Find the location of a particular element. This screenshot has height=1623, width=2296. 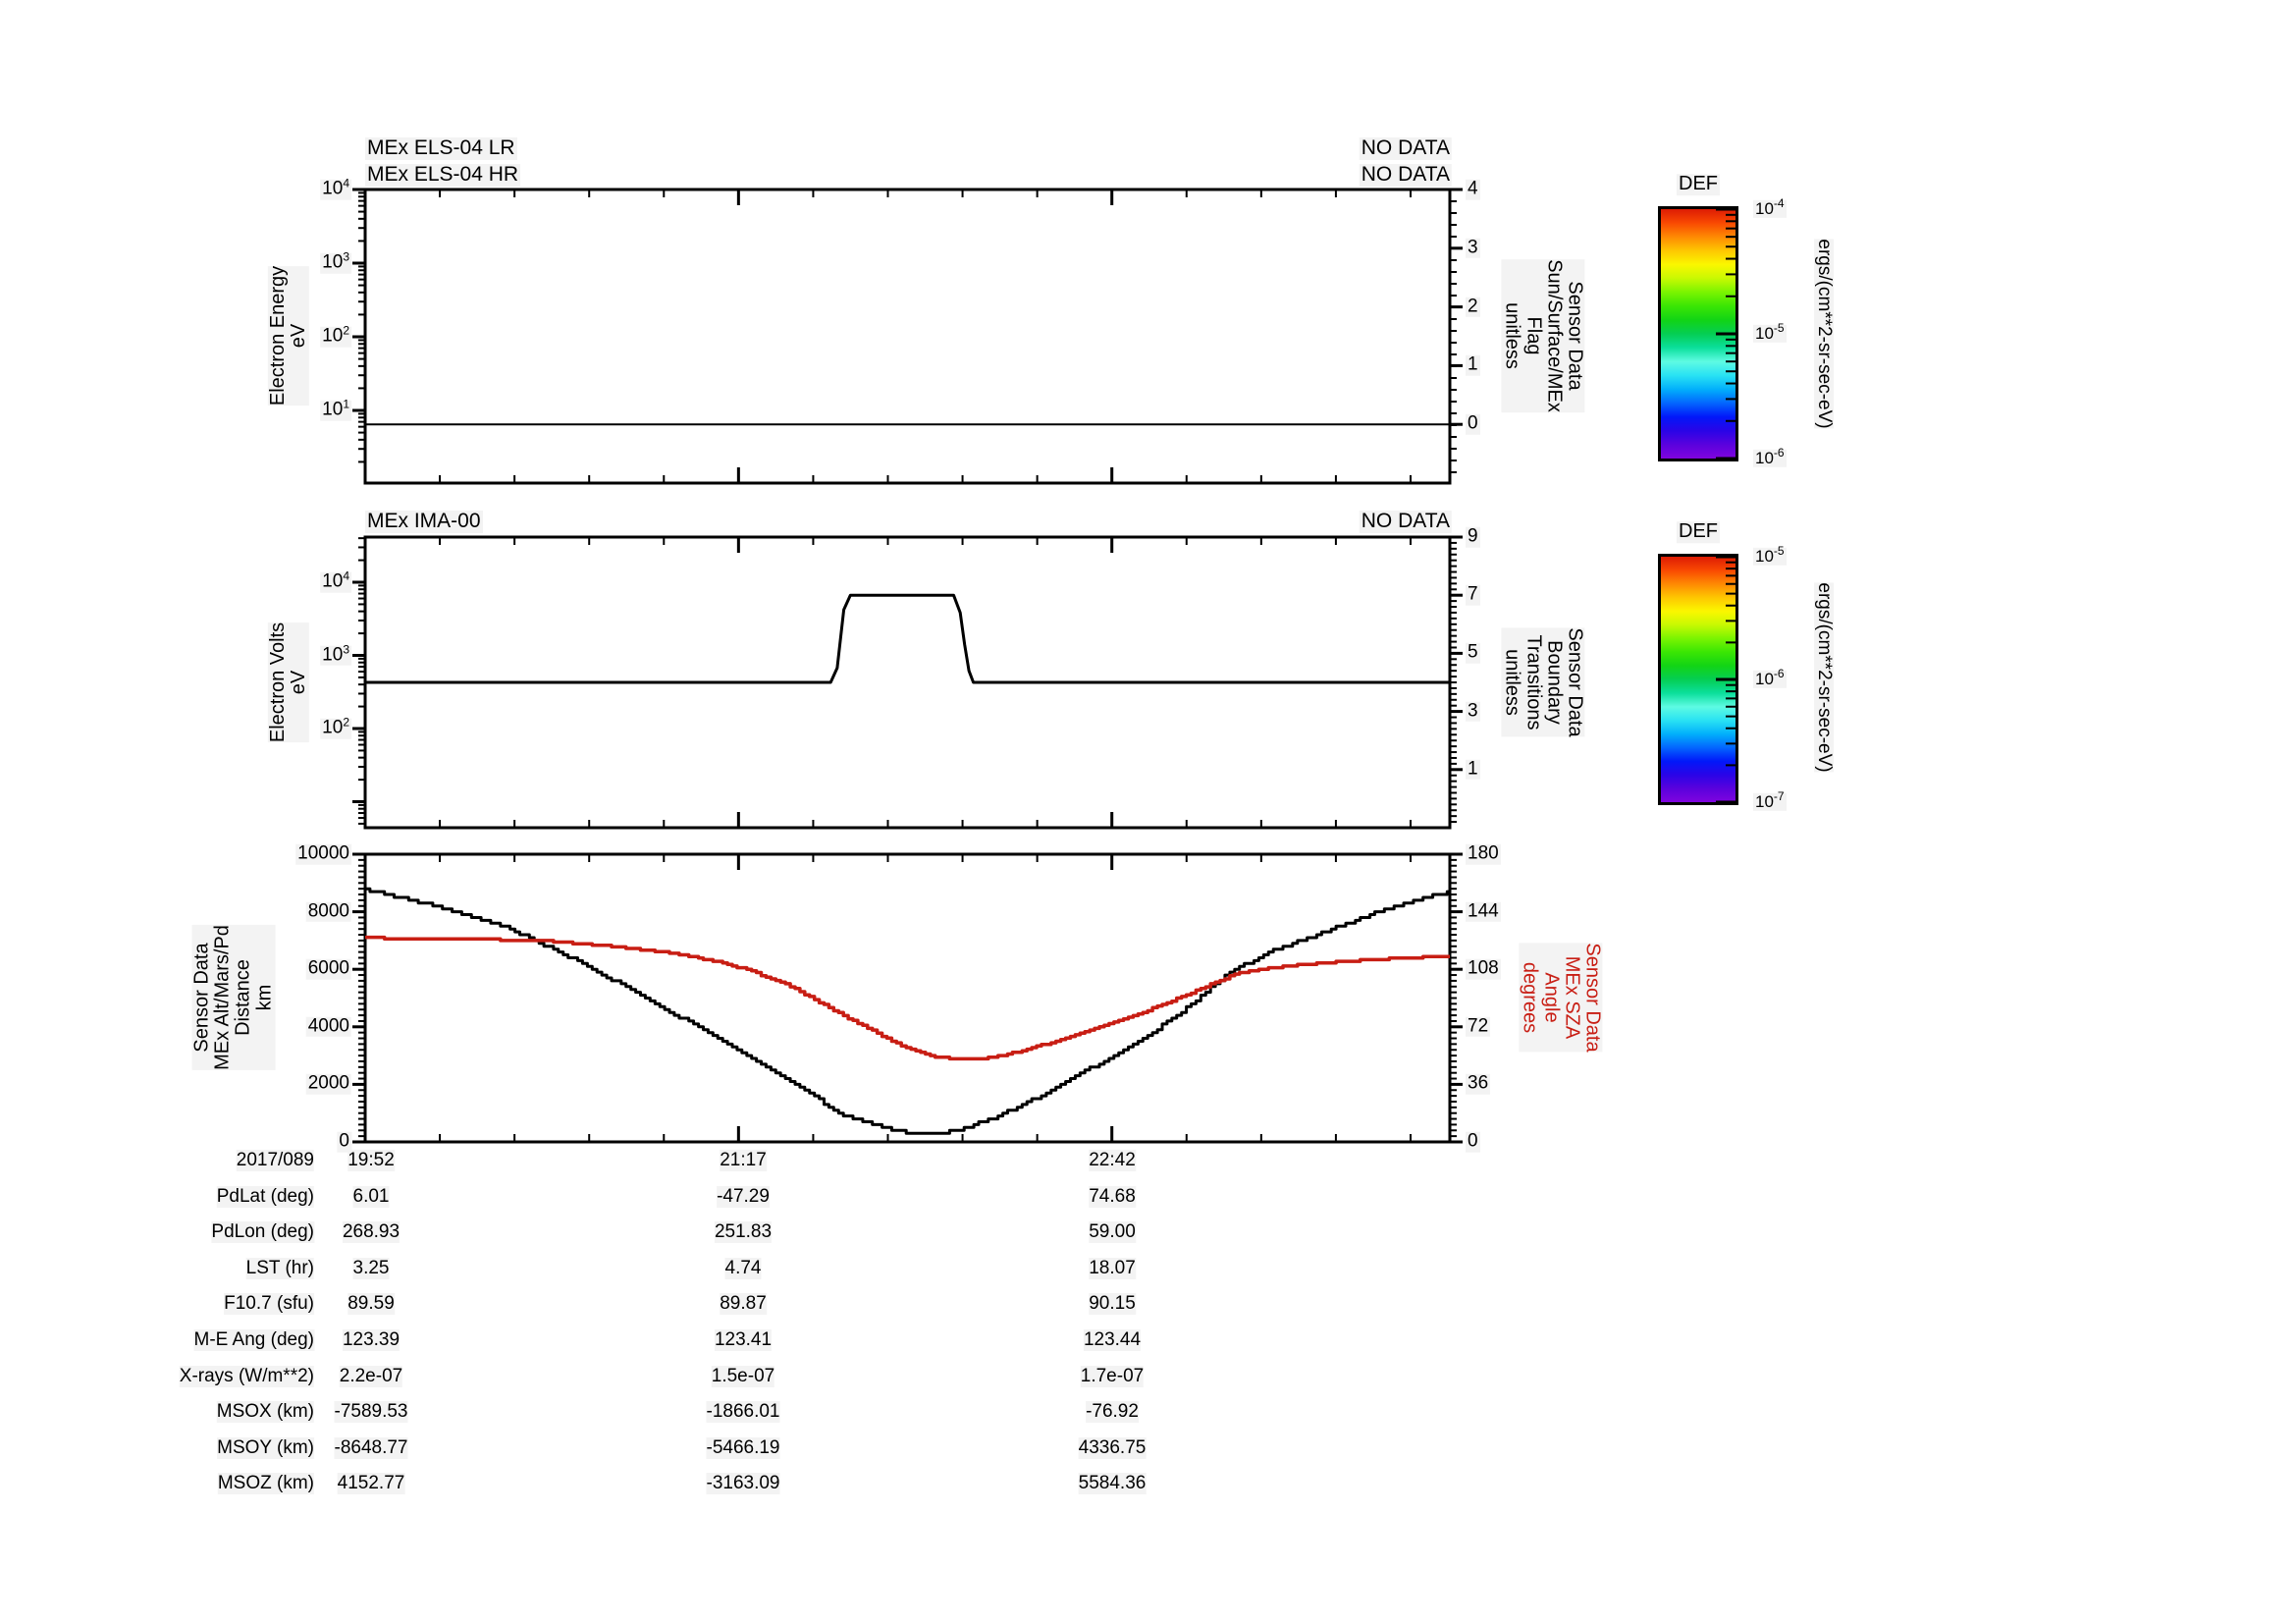

panel3-left-tick-8000: 8000 is located at coordinates (328, 911).